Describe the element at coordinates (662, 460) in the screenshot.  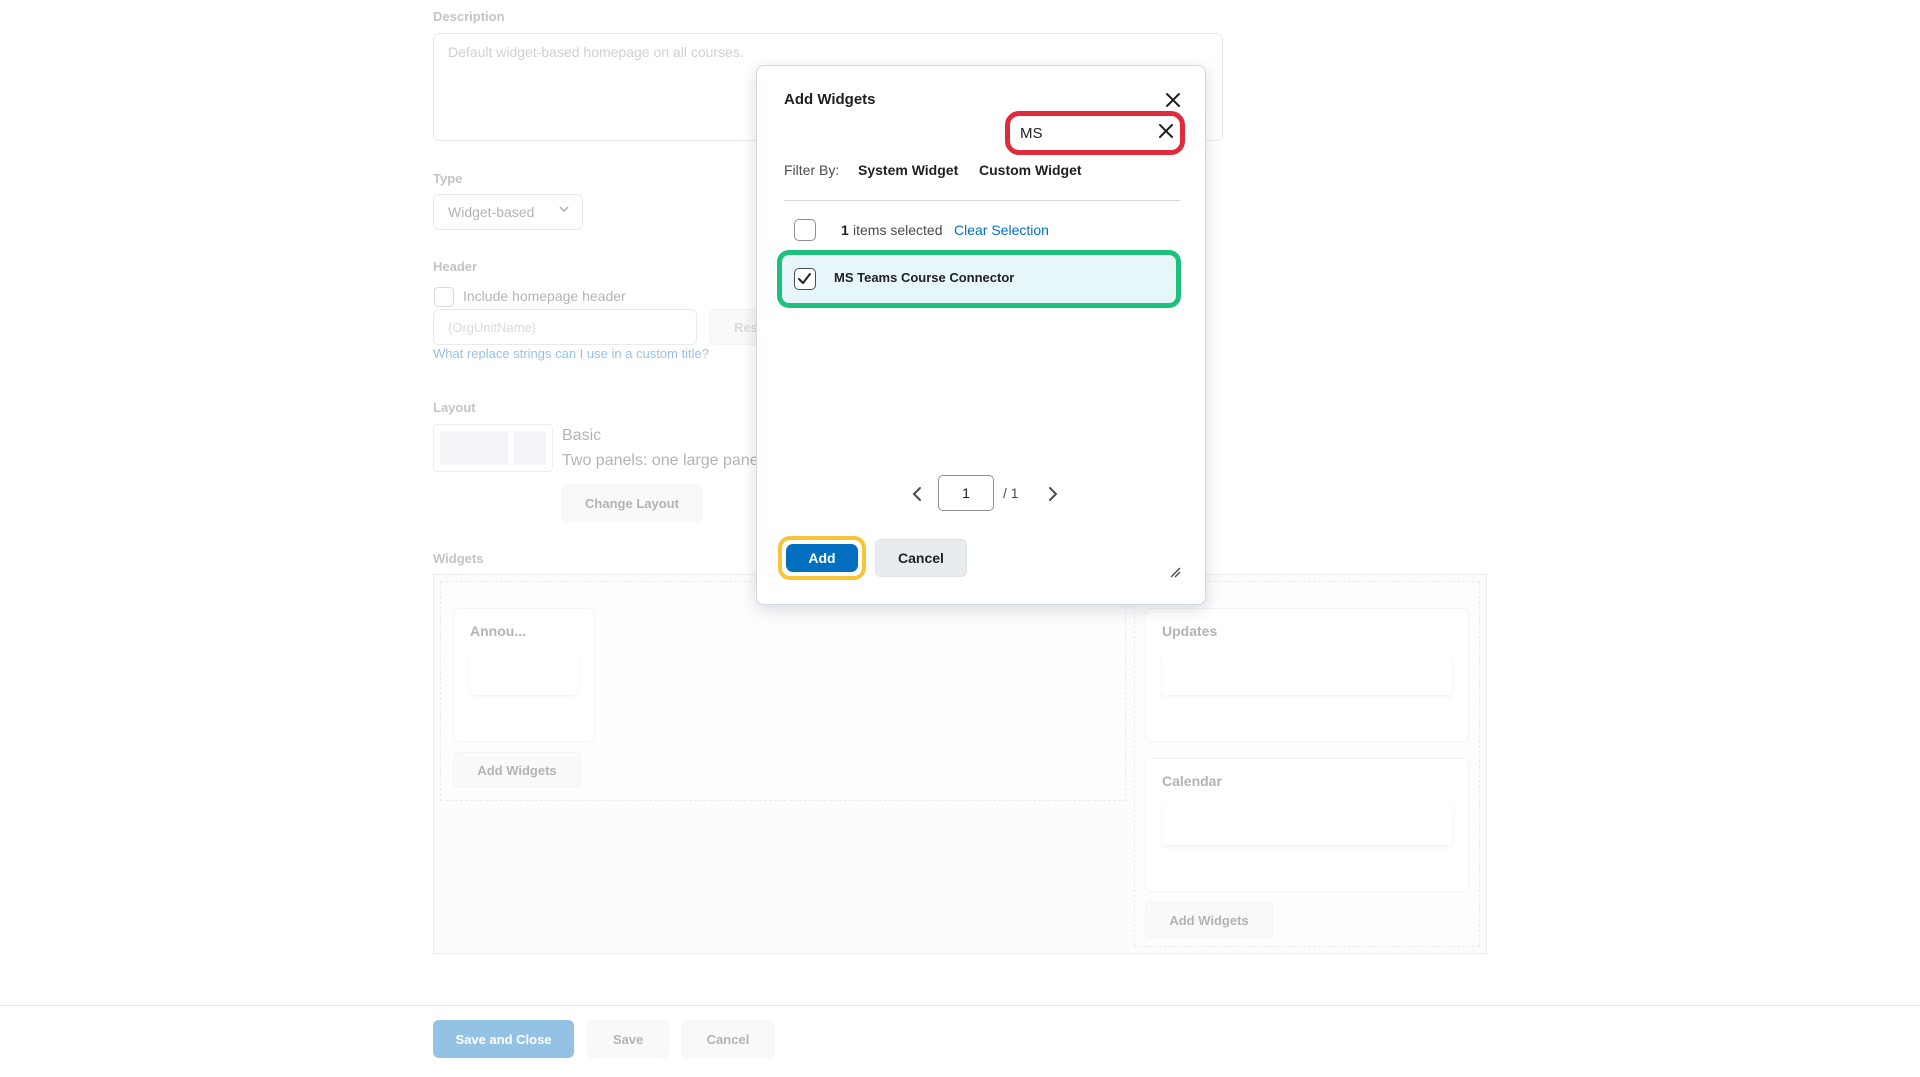
I see `layout-description: Two panels: one large panel` at that location.